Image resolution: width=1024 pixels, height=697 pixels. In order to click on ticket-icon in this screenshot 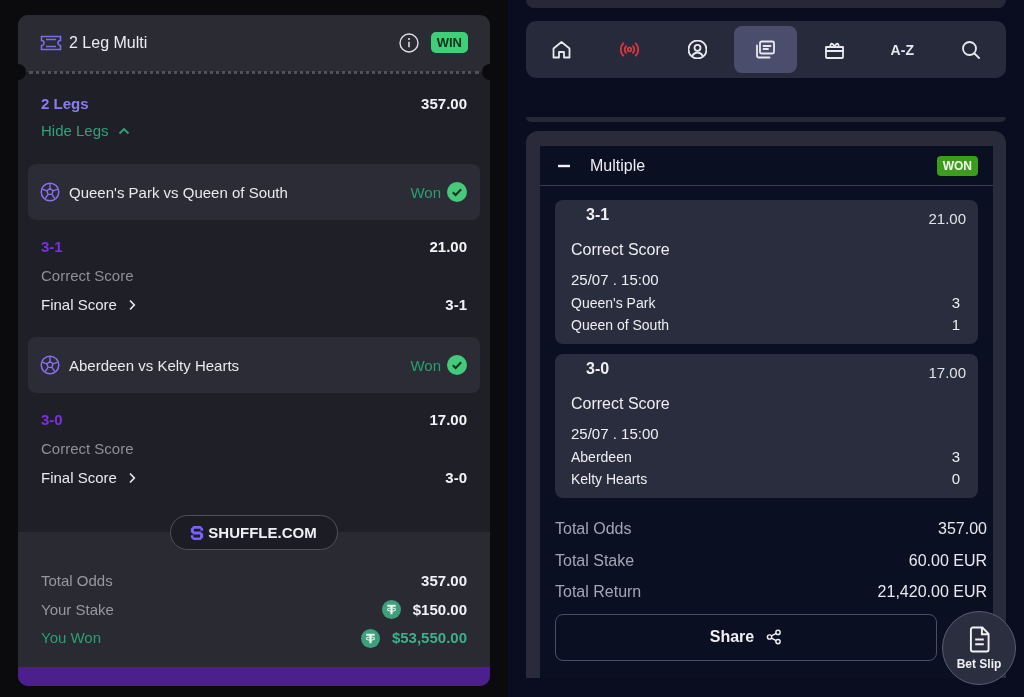, I will do `click(51, 42)`.